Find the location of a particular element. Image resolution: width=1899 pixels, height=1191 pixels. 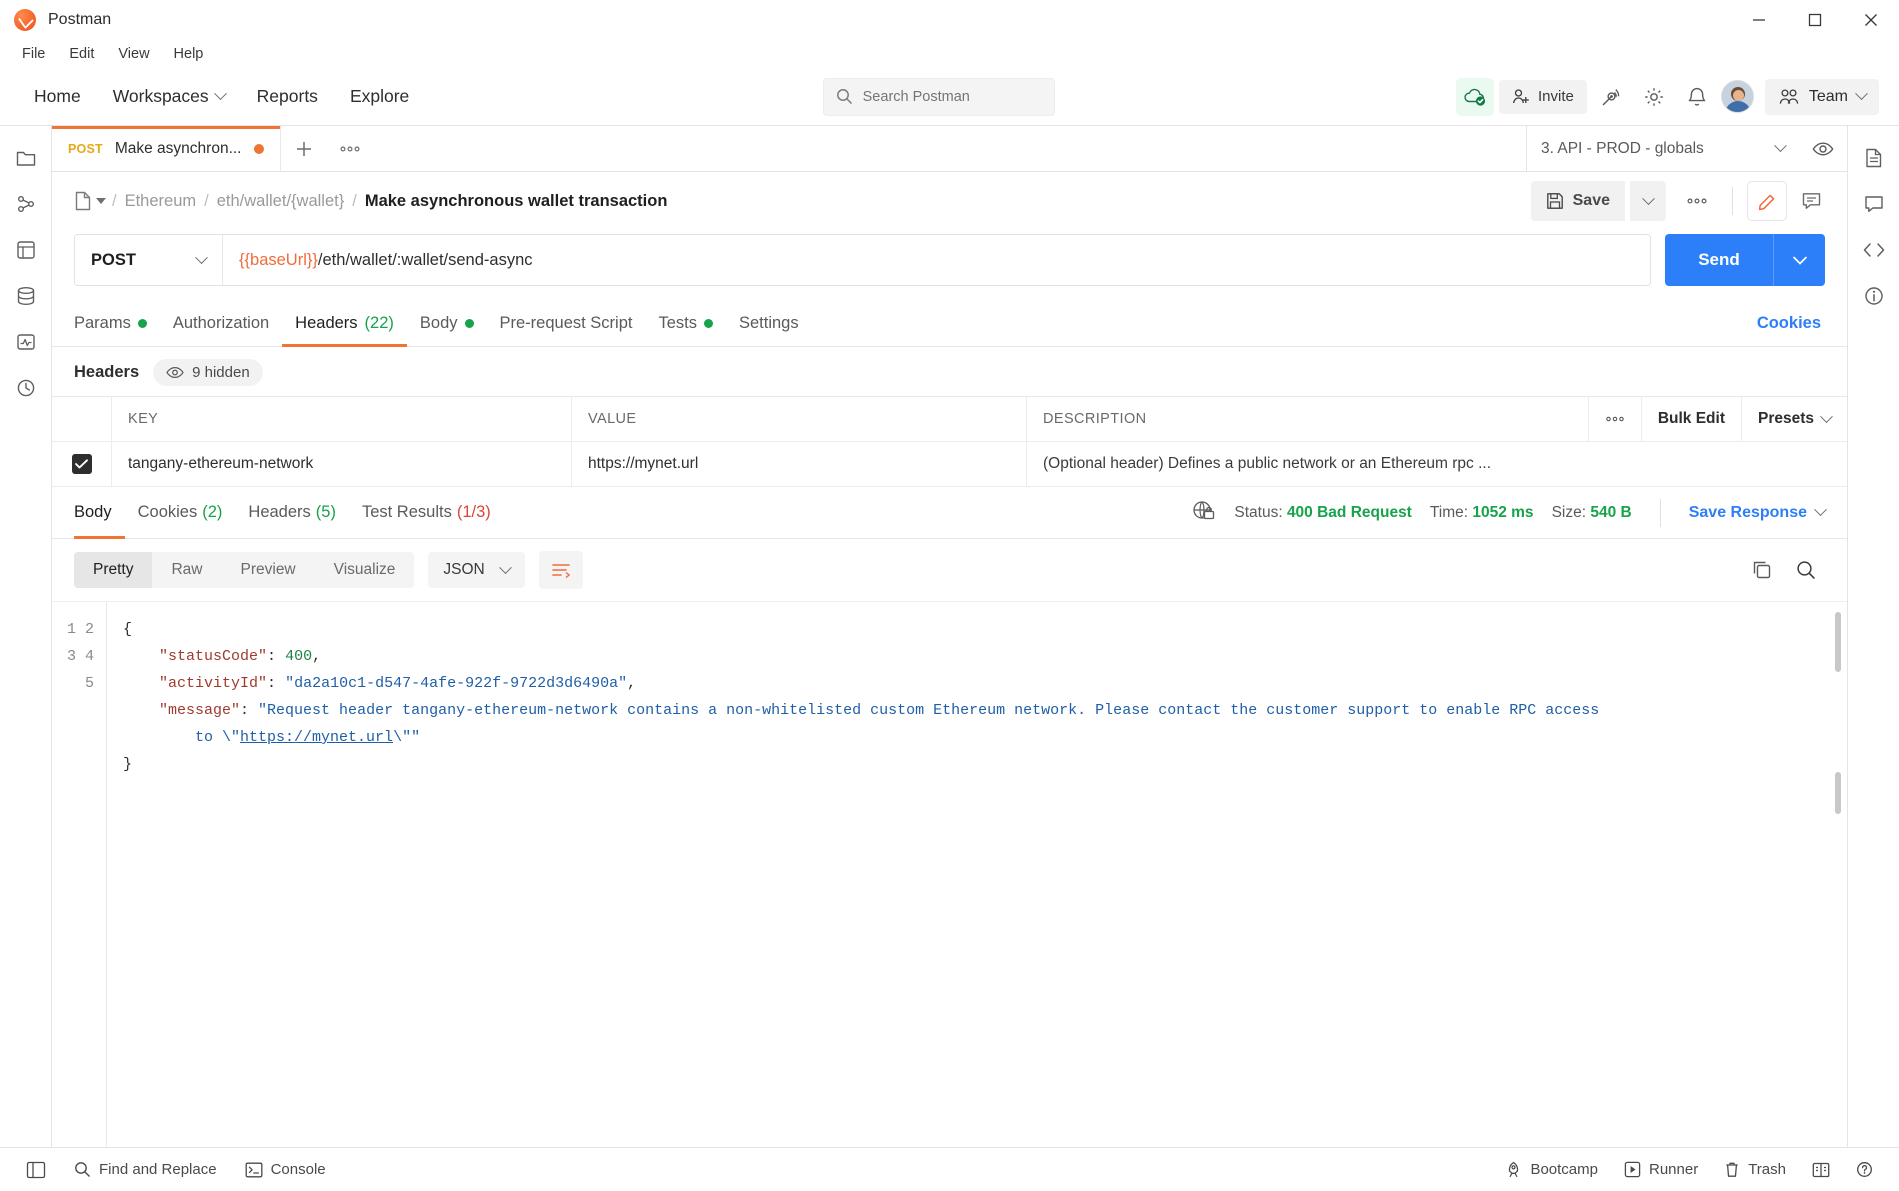

environment-quick-look-button is located at coordinates (1823, 149).